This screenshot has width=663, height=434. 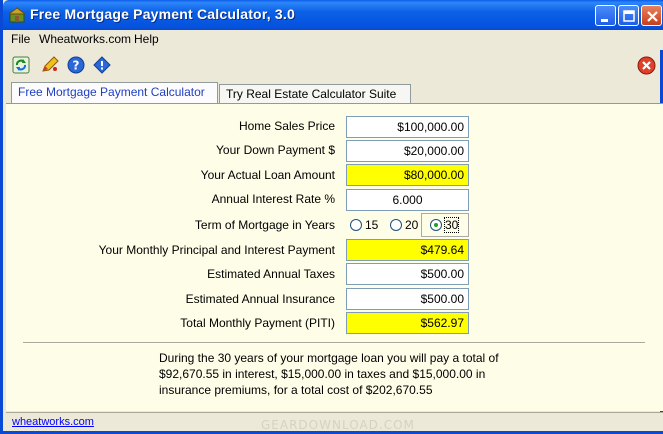 What do you see at coordinates (364, 225) in the screenshot?
I see `term-radio-15: 15` at bounding box center [364, 225].